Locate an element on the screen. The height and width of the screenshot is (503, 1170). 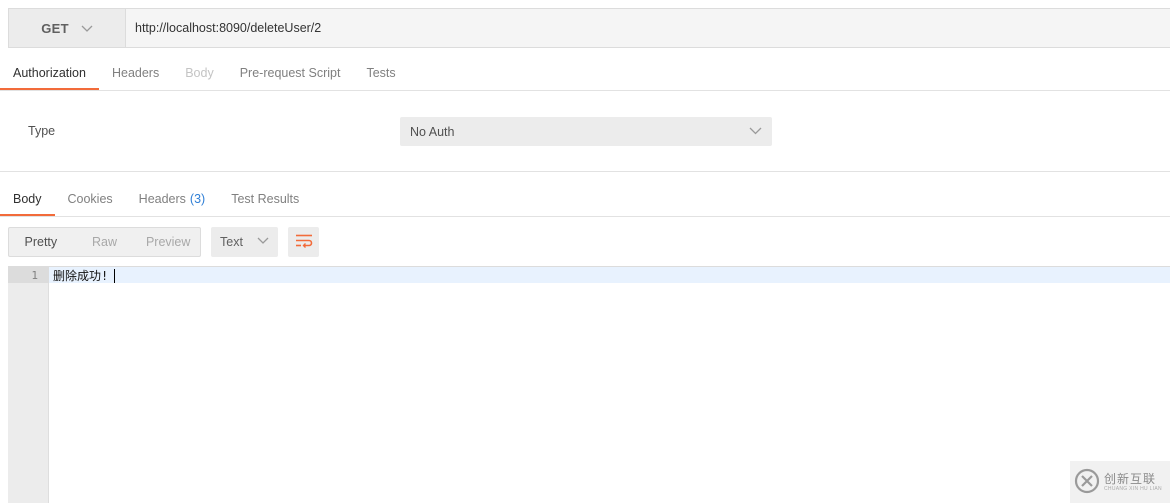
text-cursor is located at coordinates (115, 275).